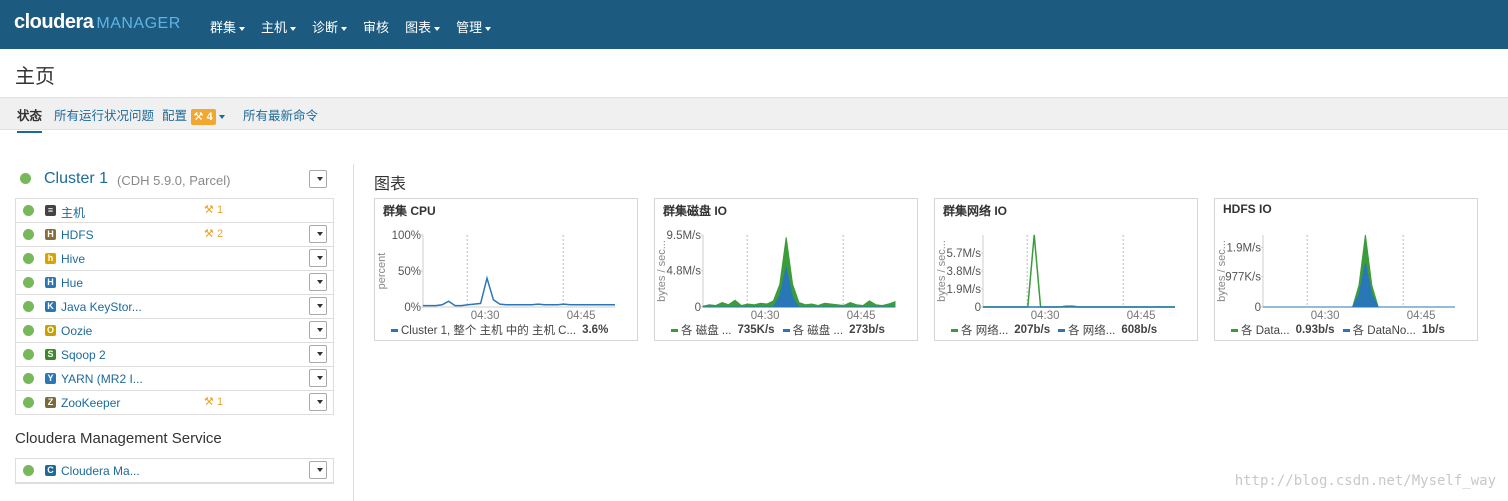 Image resolution: width=1508 pixels, height=501 pixels. I want to click on y-tick-label: 50%, so click(409, 272).